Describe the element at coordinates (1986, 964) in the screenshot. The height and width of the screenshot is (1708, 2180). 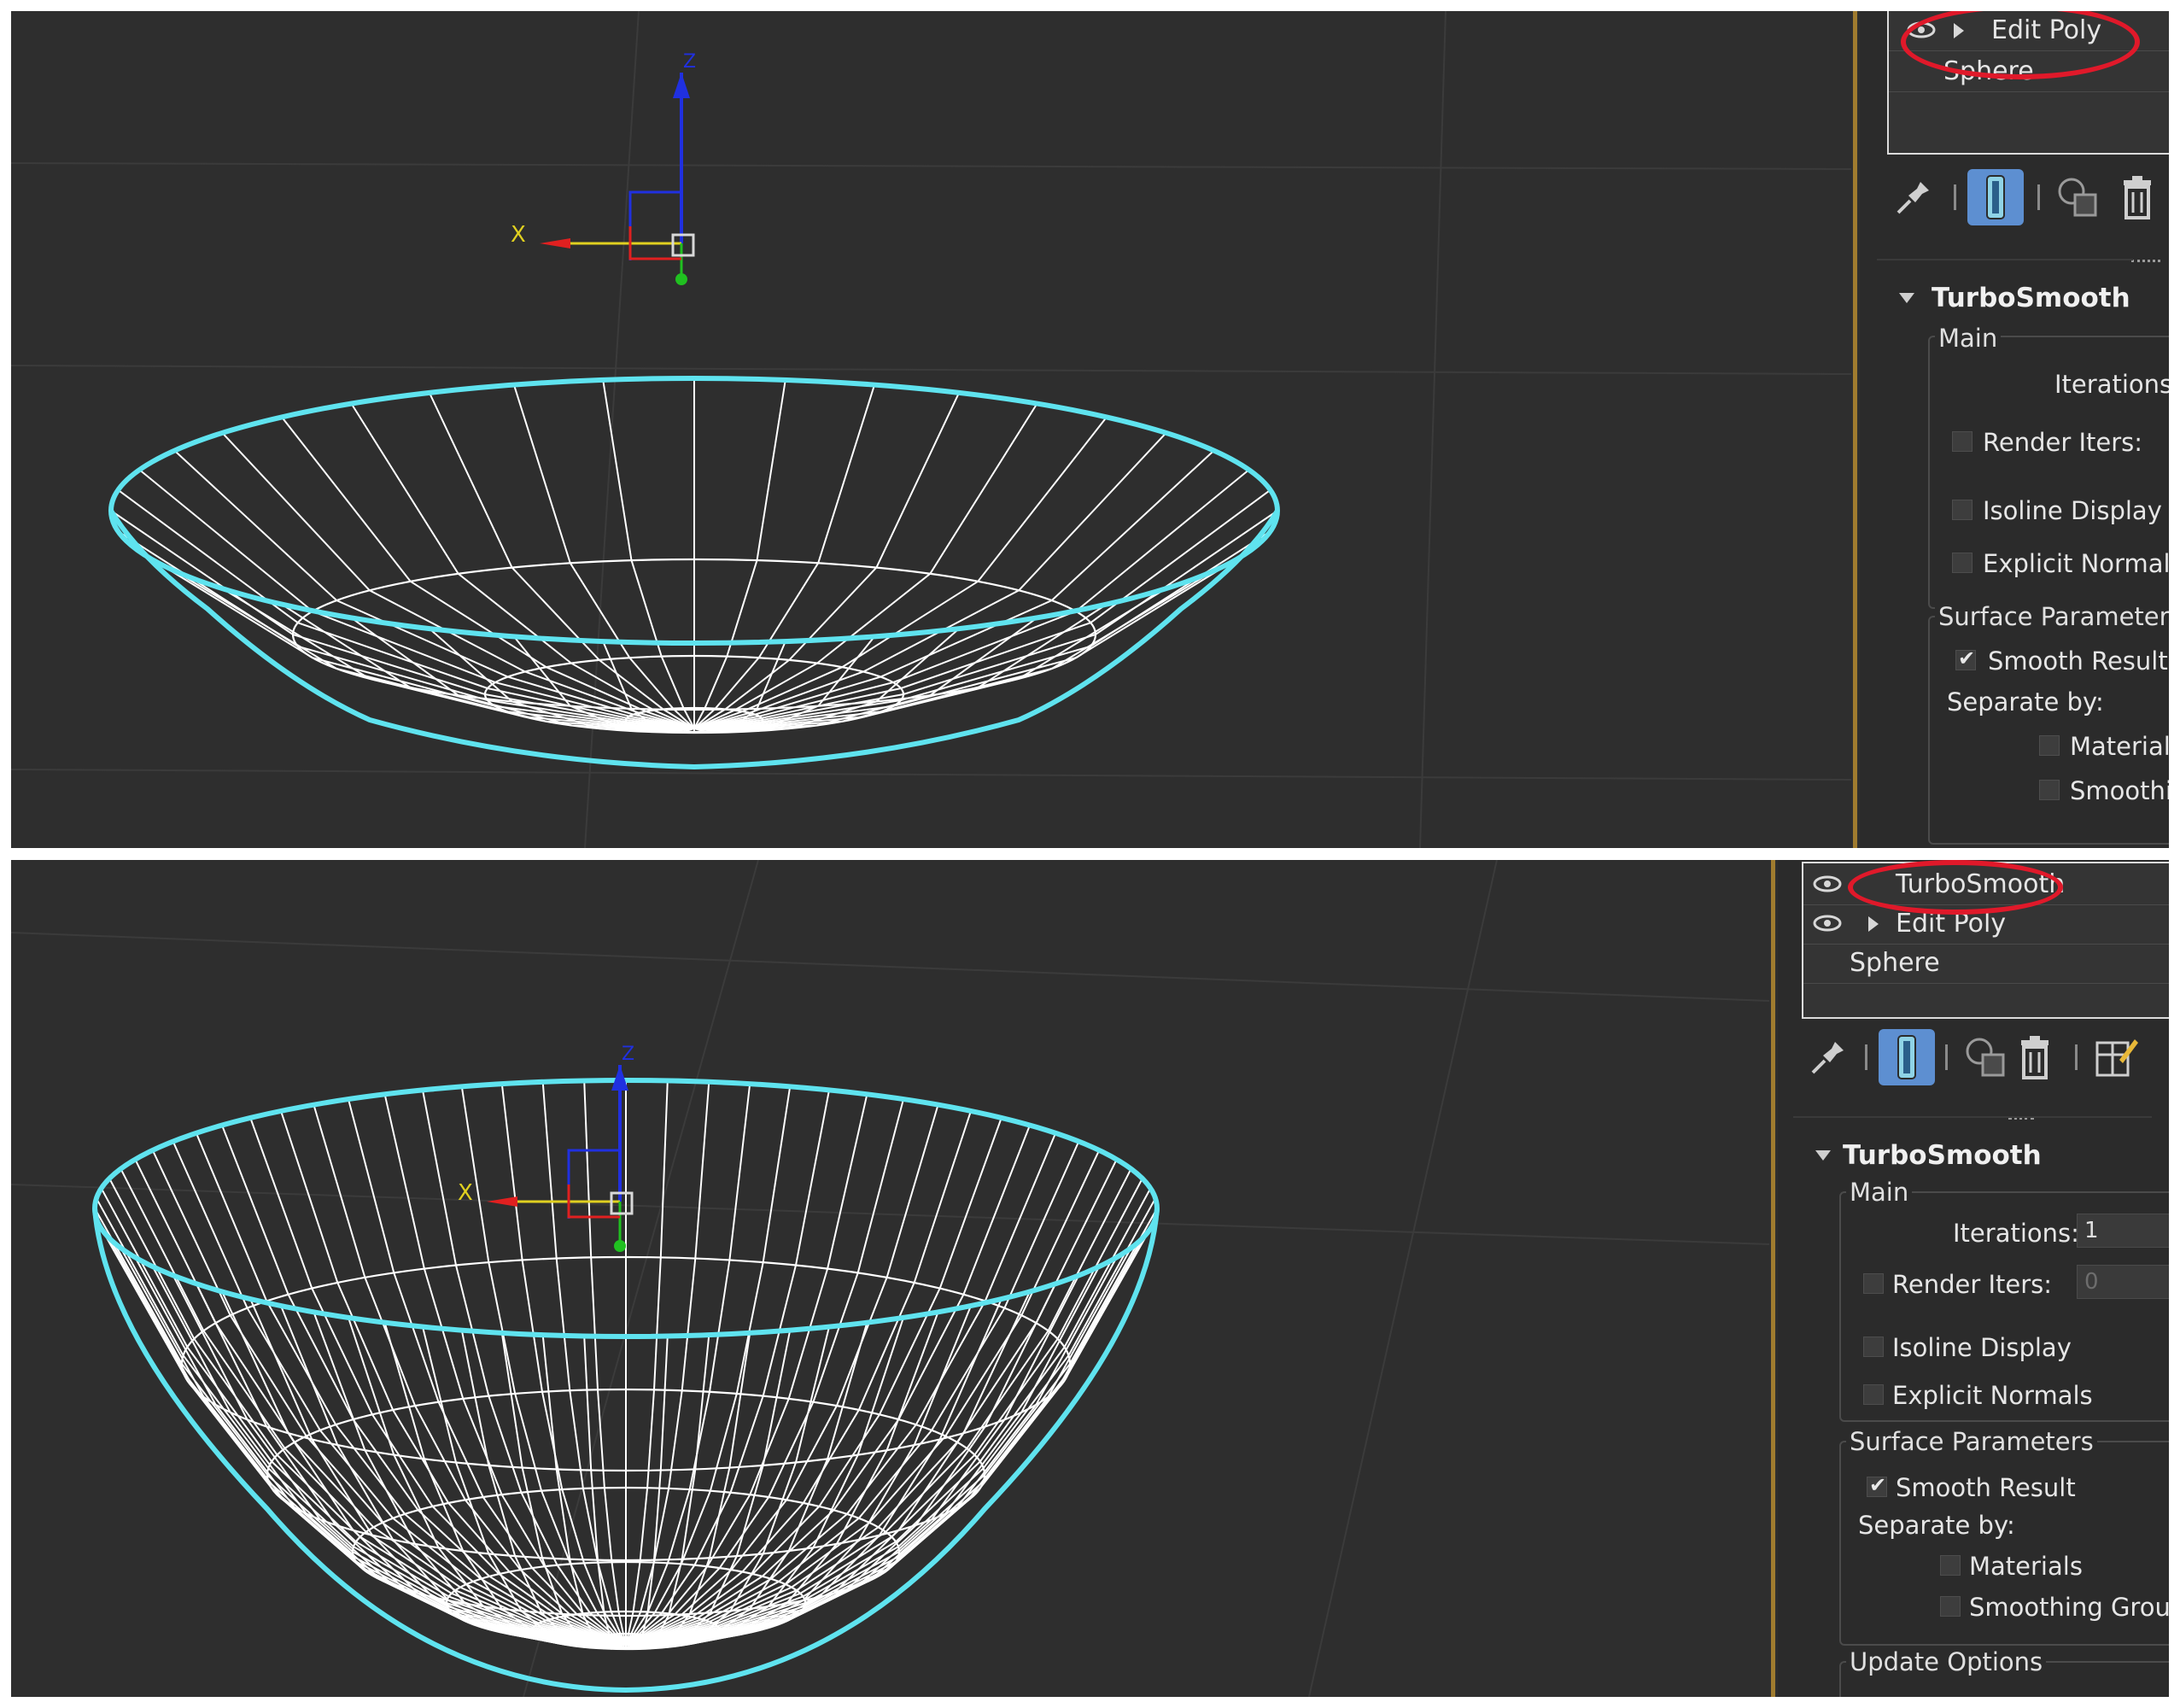
I see `stack-item-sphere: Sphere` at that location.